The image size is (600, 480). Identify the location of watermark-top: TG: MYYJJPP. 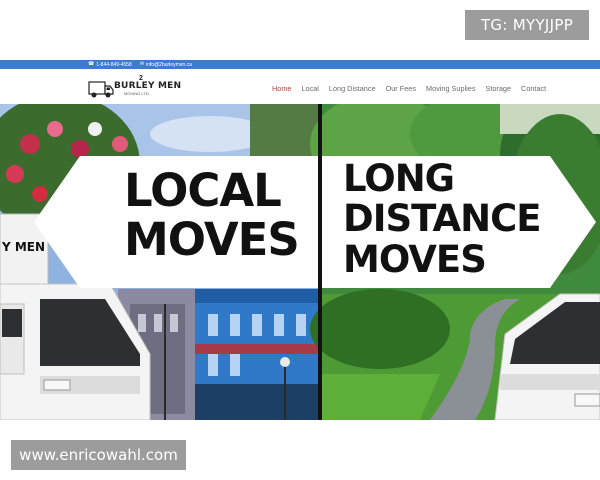
(527, 25).